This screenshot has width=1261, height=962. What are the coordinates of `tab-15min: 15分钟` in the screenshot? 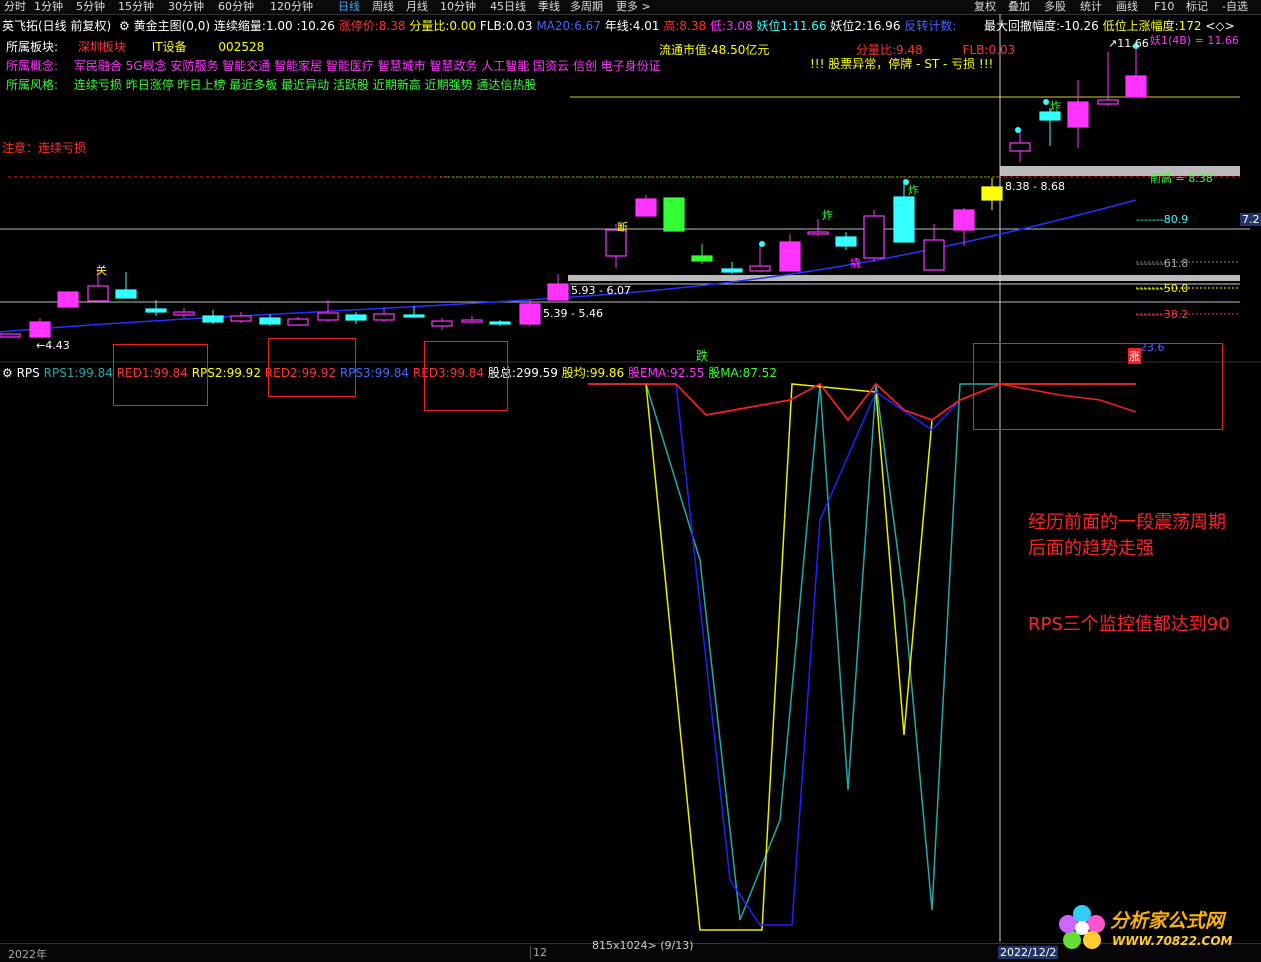 It's located at (136, 7).